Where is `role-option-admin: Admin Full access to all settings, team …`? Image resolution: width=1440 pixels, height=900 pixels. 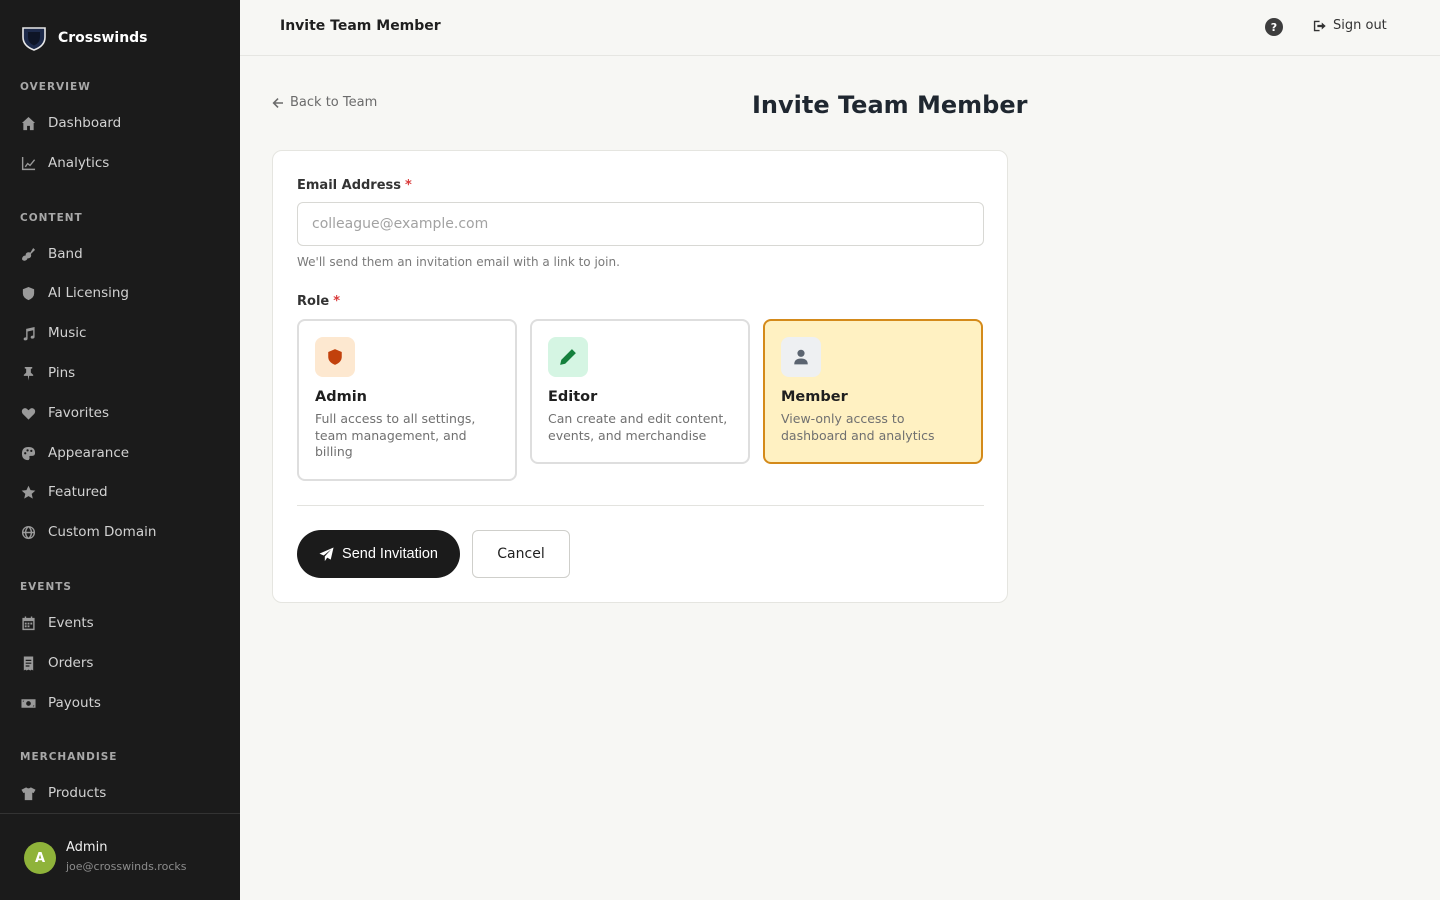 role-option-admin: Admin Full access to all settings, team … is located at coordinates (407, 400).